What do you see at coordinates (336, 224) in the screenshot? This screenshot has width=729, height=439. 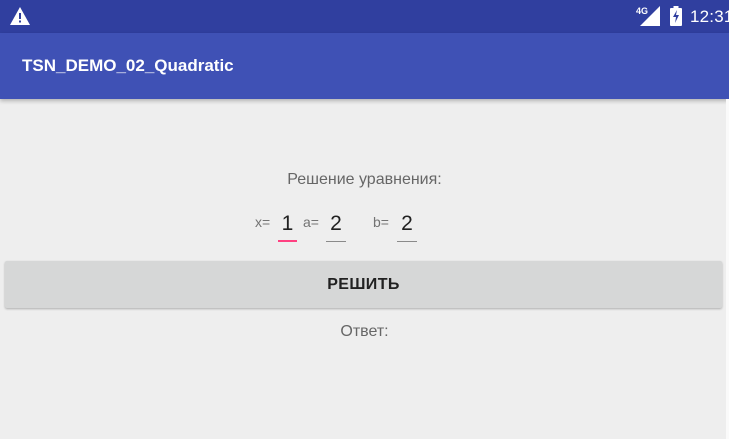 I see `a-input-value: 2` at bounding box center [336, 224].